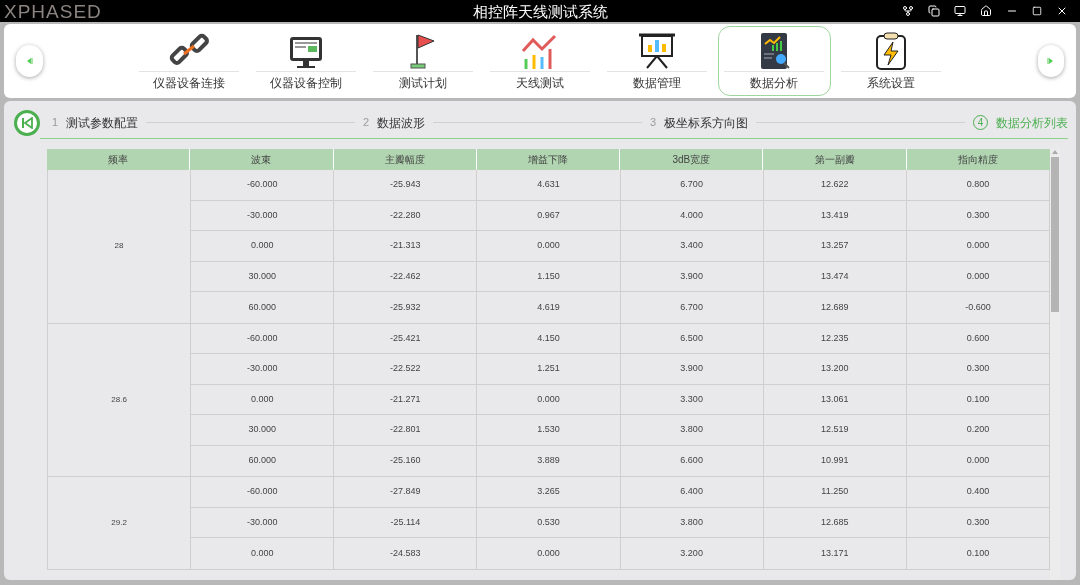 The height and width of the screenshot is (585, 1080). I want to click on table-cell: -0.600, so click(978, 307).